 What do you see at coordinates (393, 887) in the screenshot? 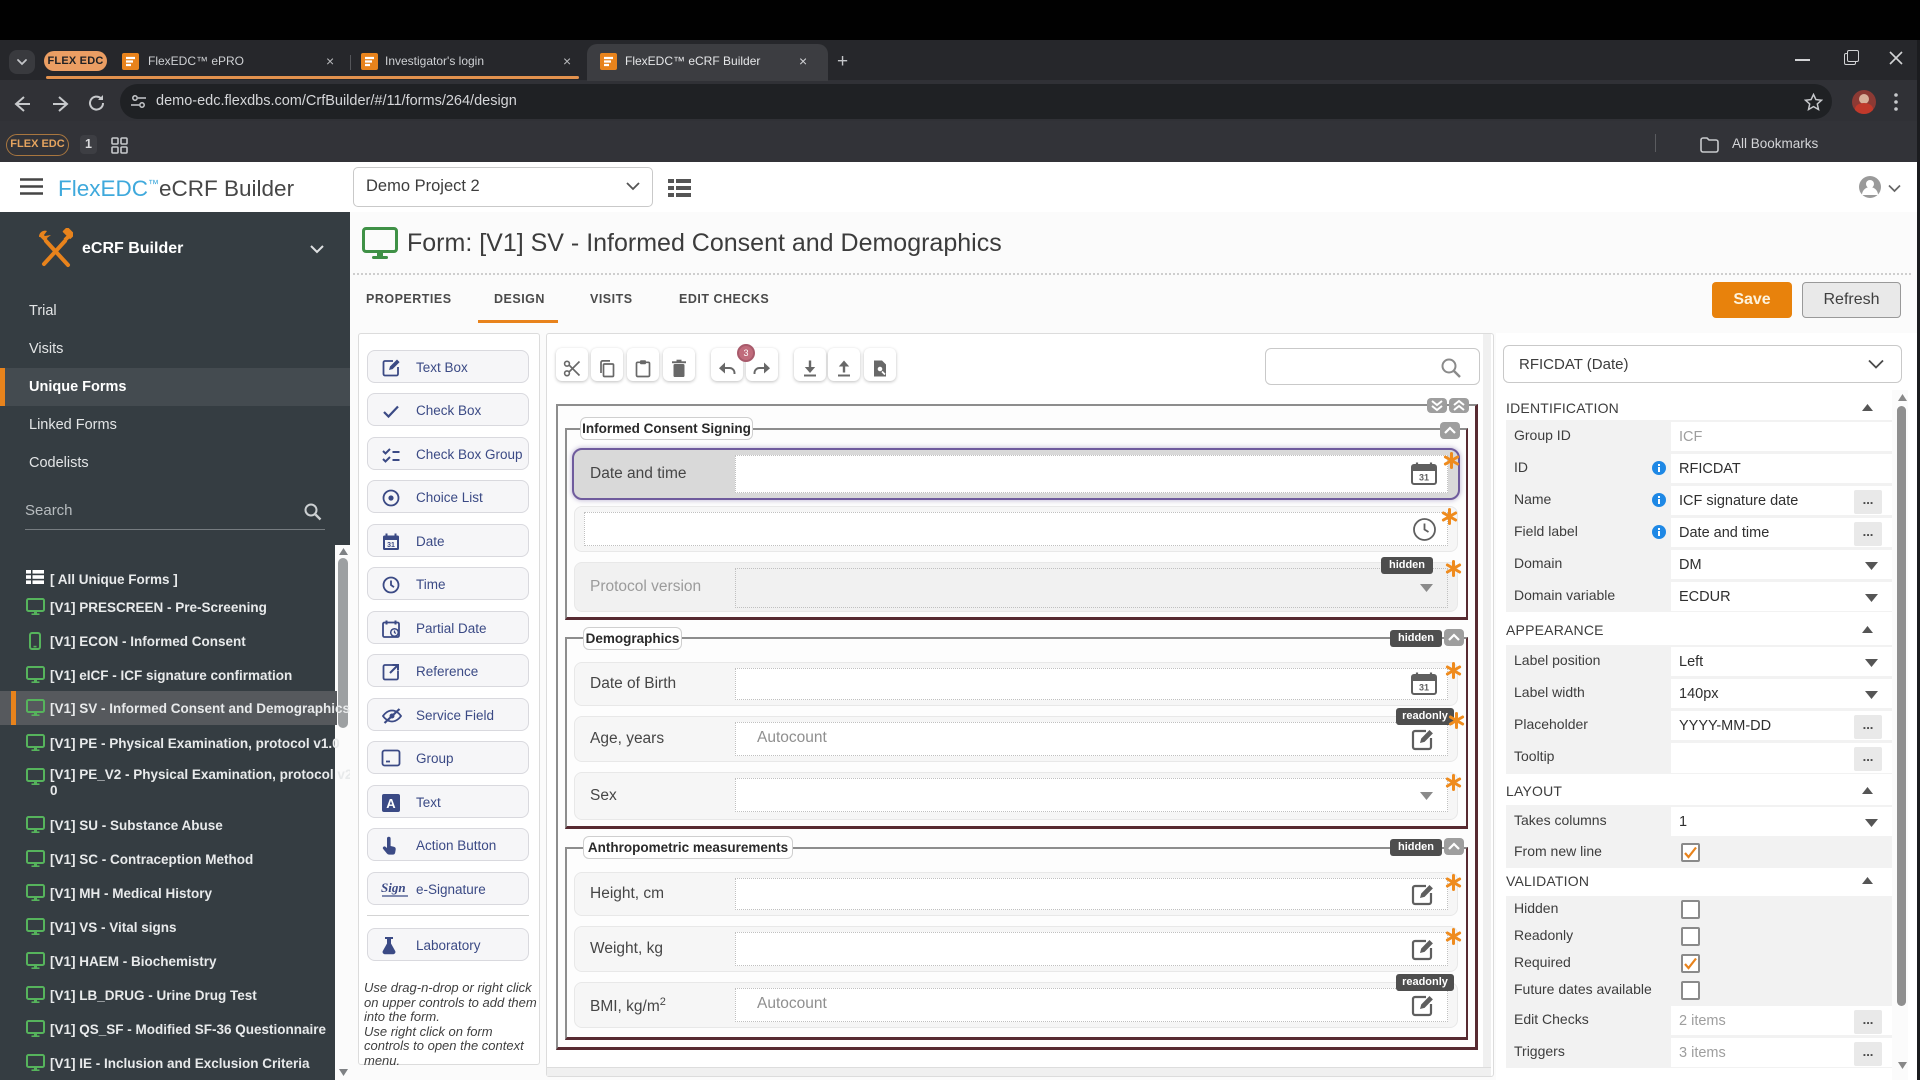
I see `svg-text: Sign` at bounding box center [393, 887].